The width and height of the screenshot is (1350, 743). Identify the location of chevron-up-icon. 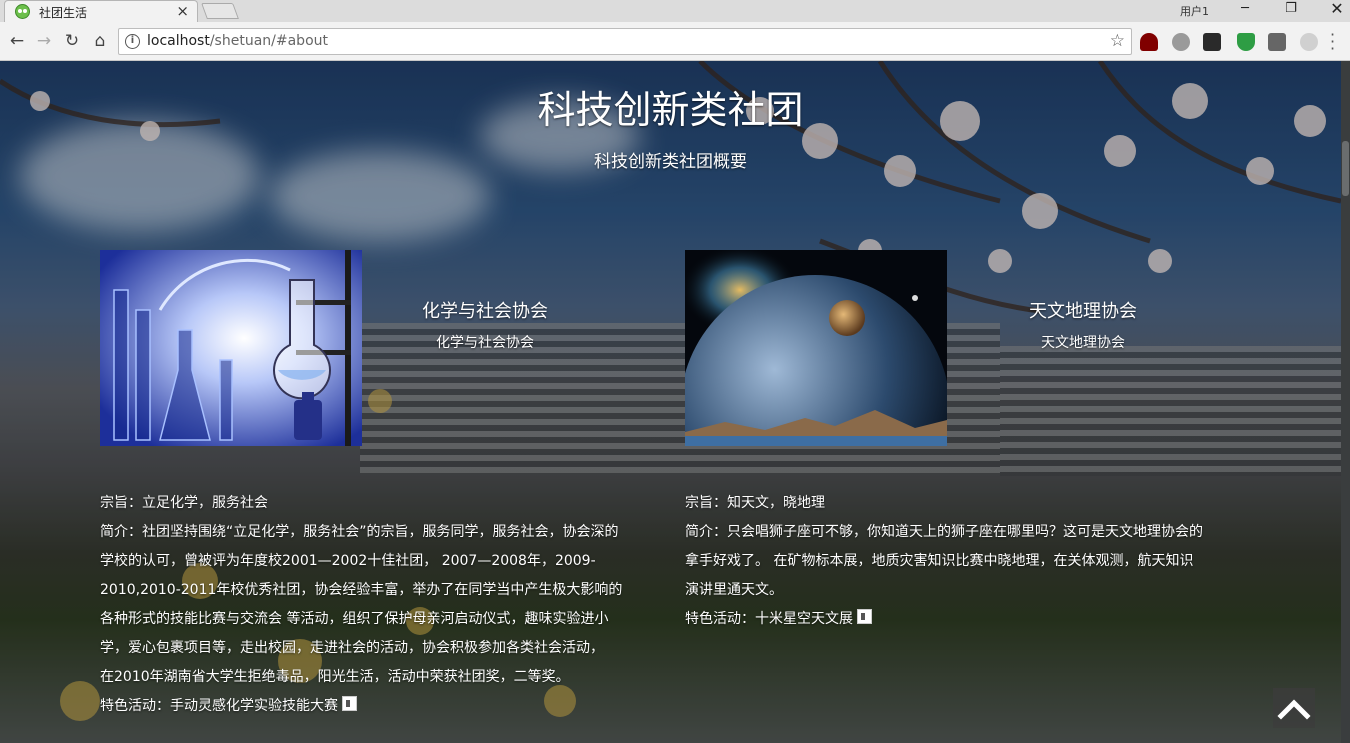
(1294, 709).